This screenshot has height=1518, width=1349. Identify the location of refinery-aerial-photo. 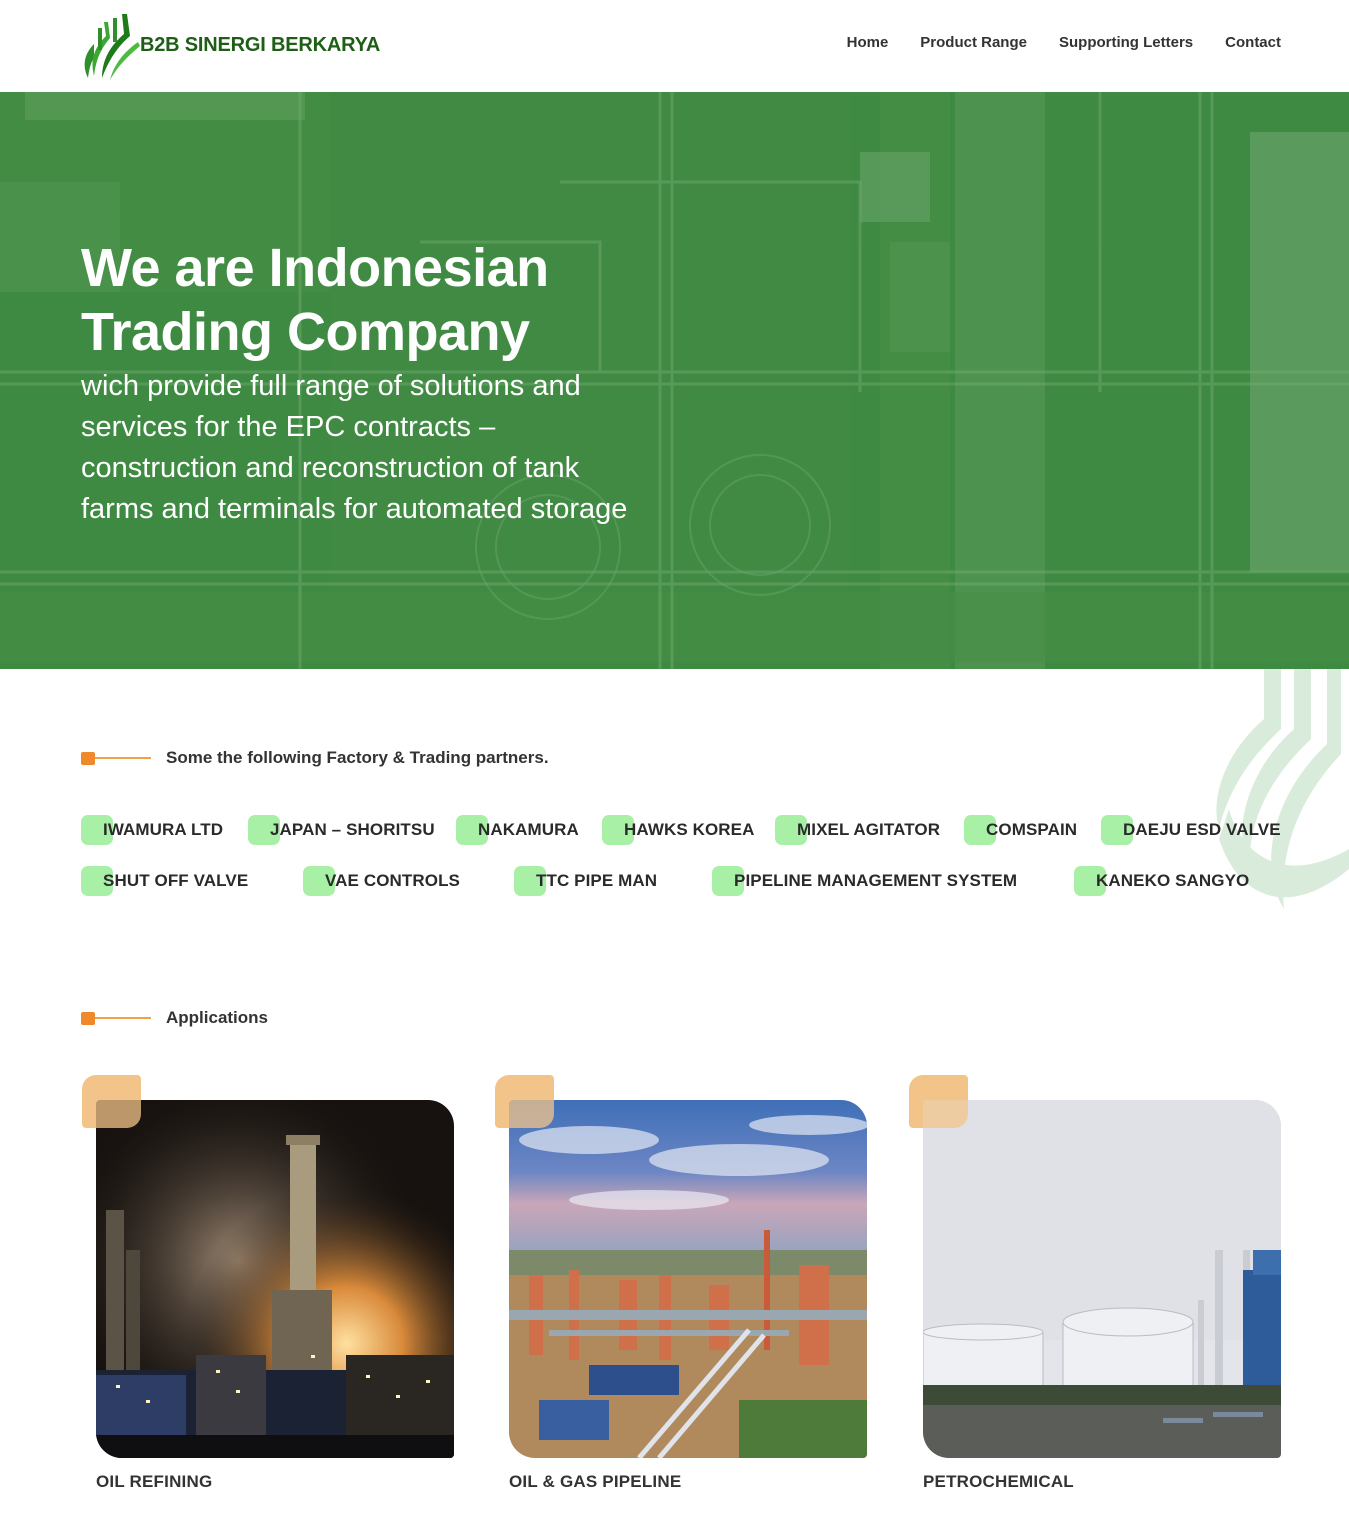
(688, 1279).